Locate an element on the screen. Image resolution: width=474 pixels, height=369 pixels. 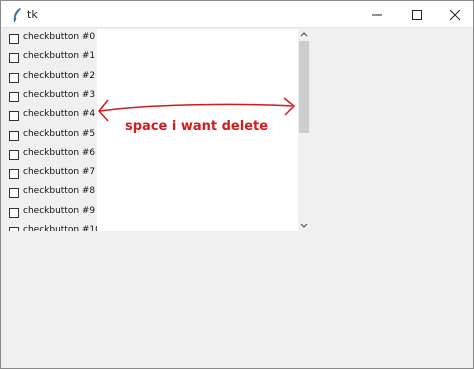
checkbutton-label: checkbutton #2 is located at coordinates (59, 75).